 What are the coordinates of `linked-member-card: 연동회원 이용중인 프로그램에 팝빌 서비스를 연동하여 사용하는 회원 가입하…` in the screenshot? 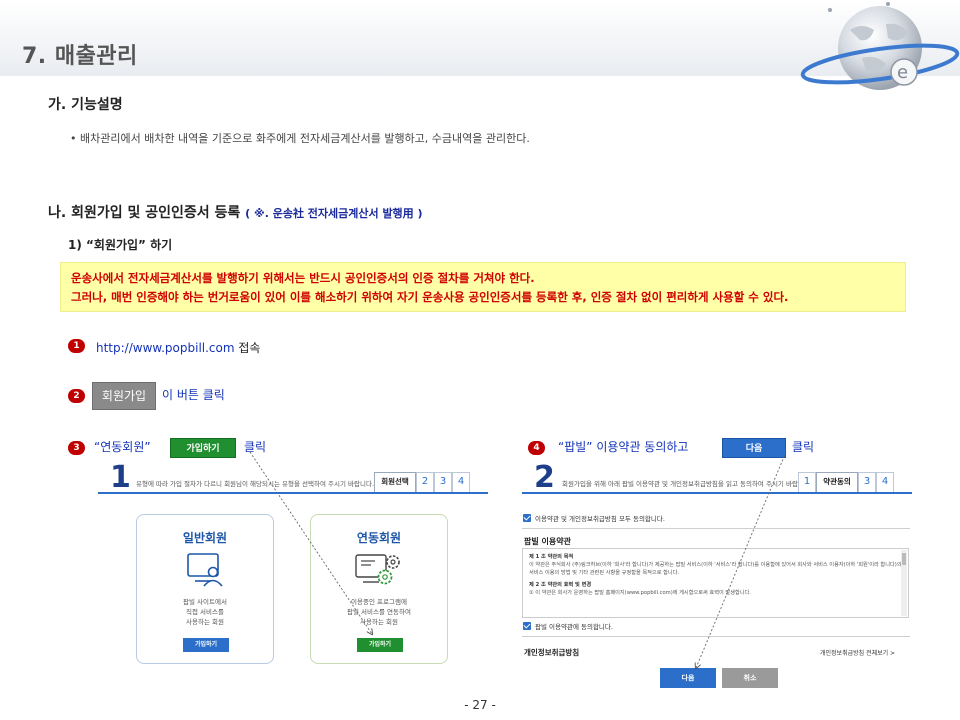 It's located at (379, 589).